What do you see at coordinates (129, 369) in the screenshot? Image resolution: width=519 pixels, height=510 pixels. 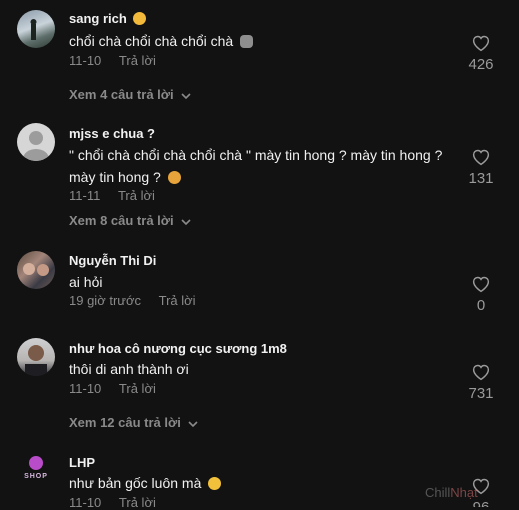 I see `comment-text: thôi di anh thành ơi` at bounding box center [129, 369].